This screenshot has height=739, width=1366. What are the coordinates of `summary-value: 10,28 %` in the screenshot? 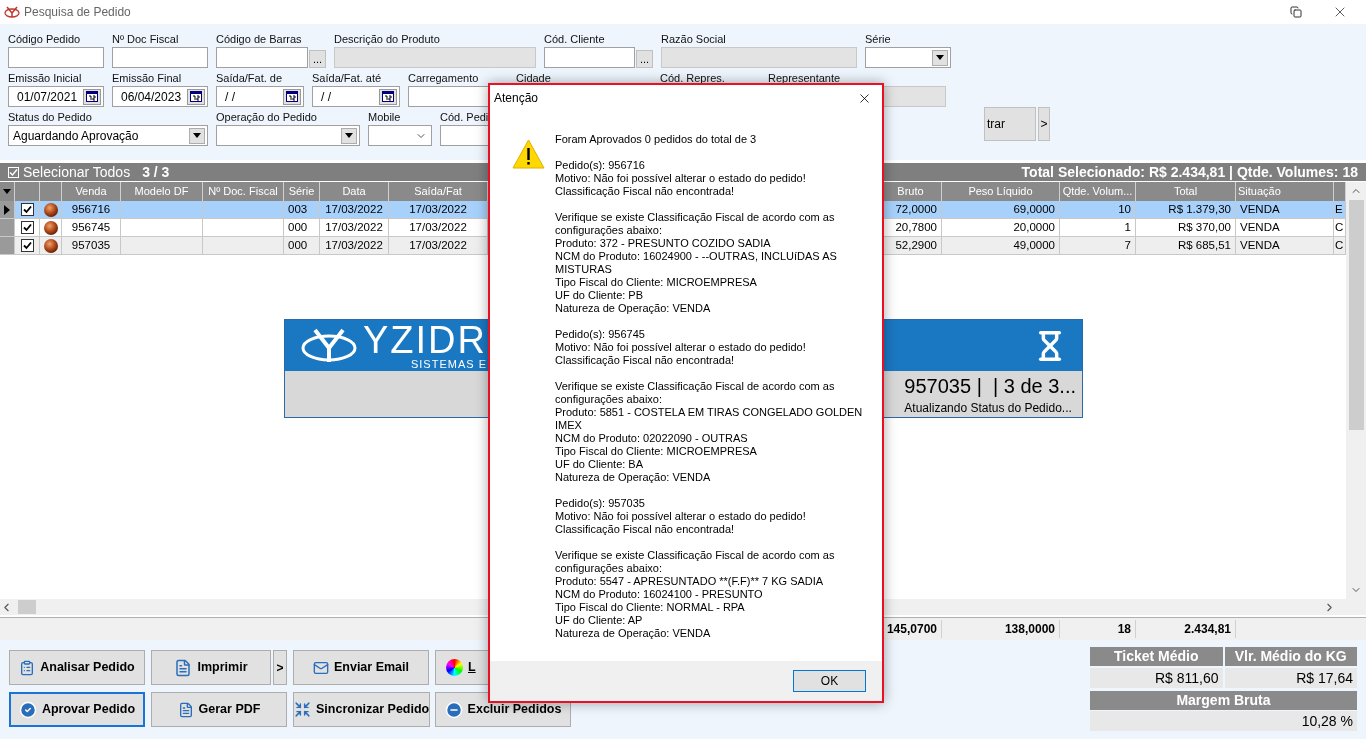 It's located at (1223, 721).